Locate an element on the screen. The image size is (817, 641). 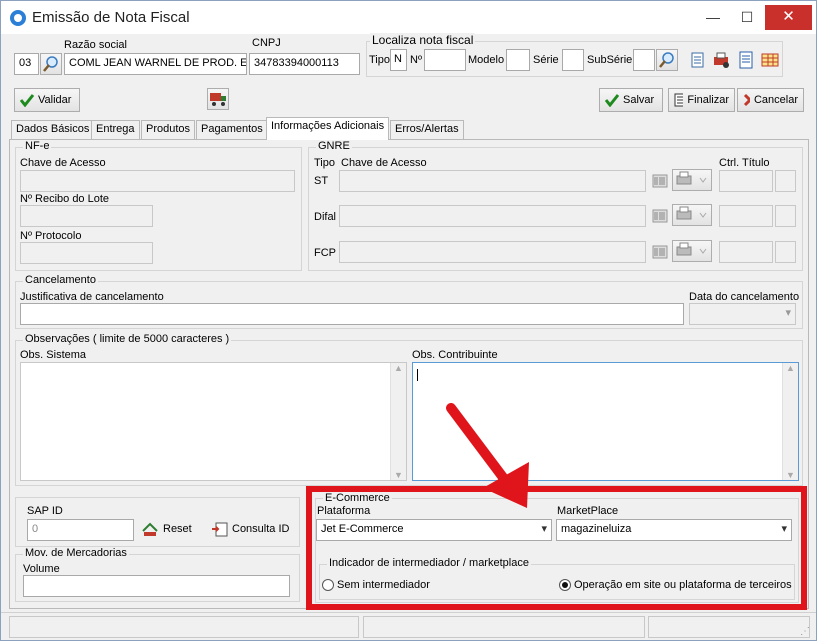
data-cancelamento-label: Data do cancelamento is located at coordinates (744, 297).